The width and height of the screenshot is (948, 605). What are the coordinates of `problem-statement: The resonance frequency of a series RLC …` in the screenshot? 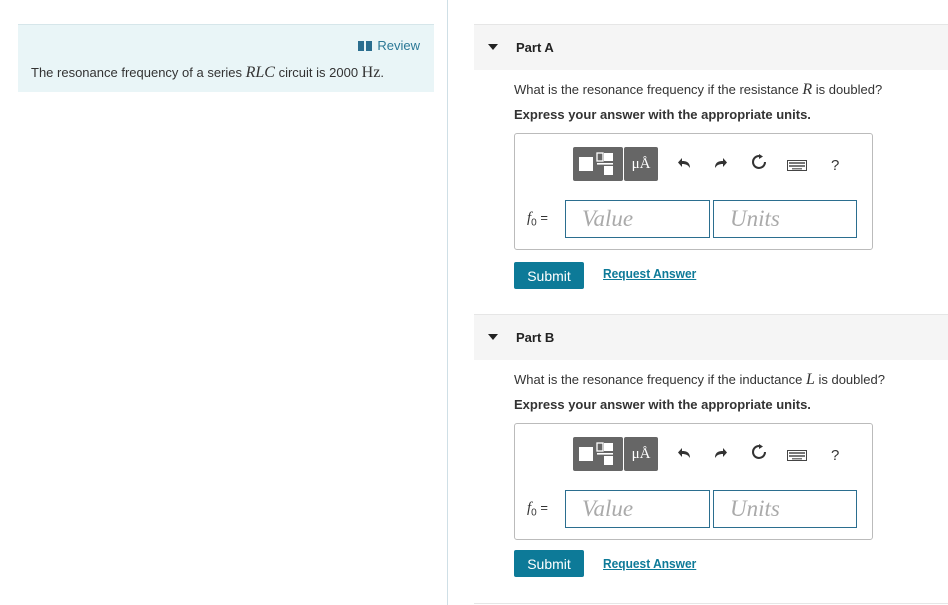 It's located at (207, 73).